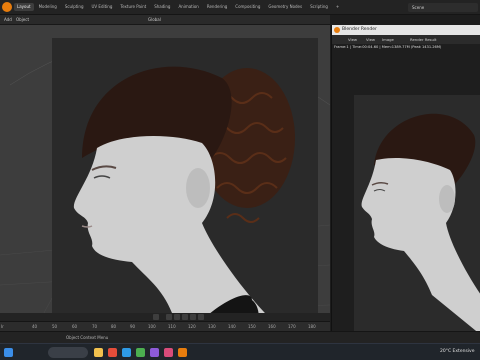 This screenshot has width=480, height=360. What do you see at coordinates (48, 7) in the screenshot?
I see `tab-modeling: Modeling` at bounding box center [48, 7].